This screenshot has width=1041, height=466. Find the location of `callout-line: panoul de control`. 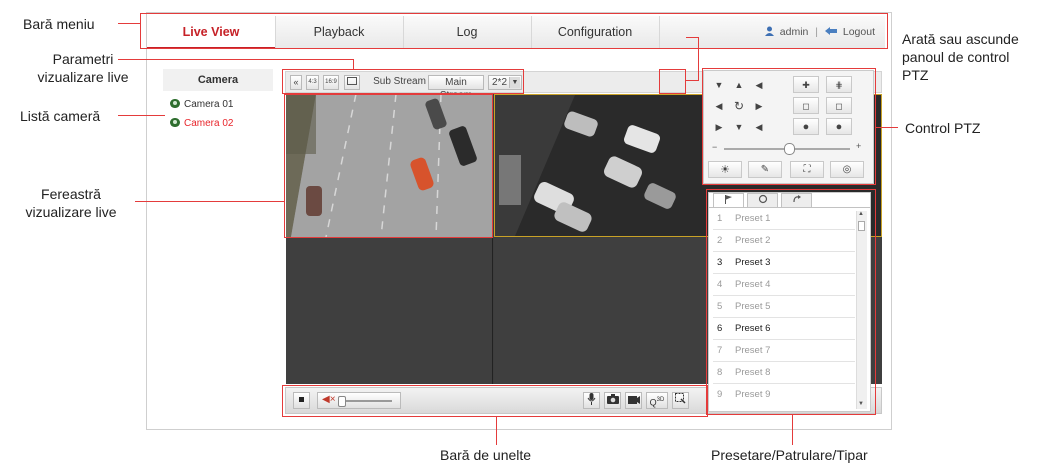

callout-line: panoul de control is located at coordinates (956, 57).